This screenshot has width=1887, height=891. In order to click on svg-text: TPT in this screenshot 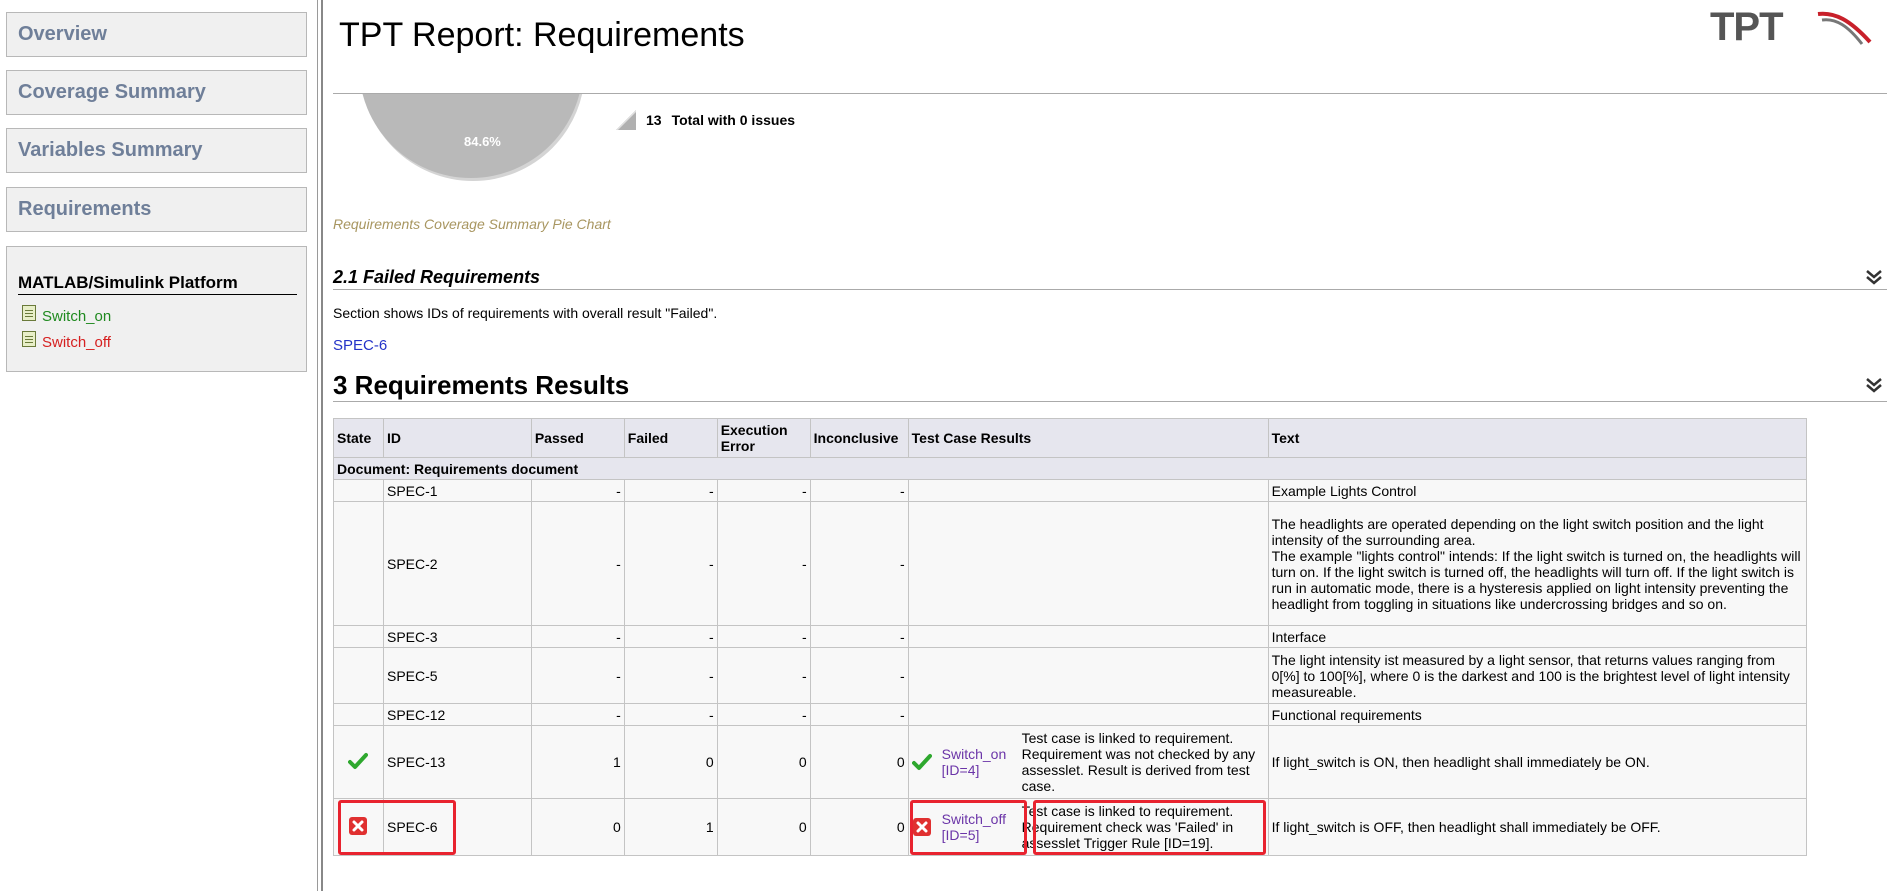, I will do `click(1746, 27)`.